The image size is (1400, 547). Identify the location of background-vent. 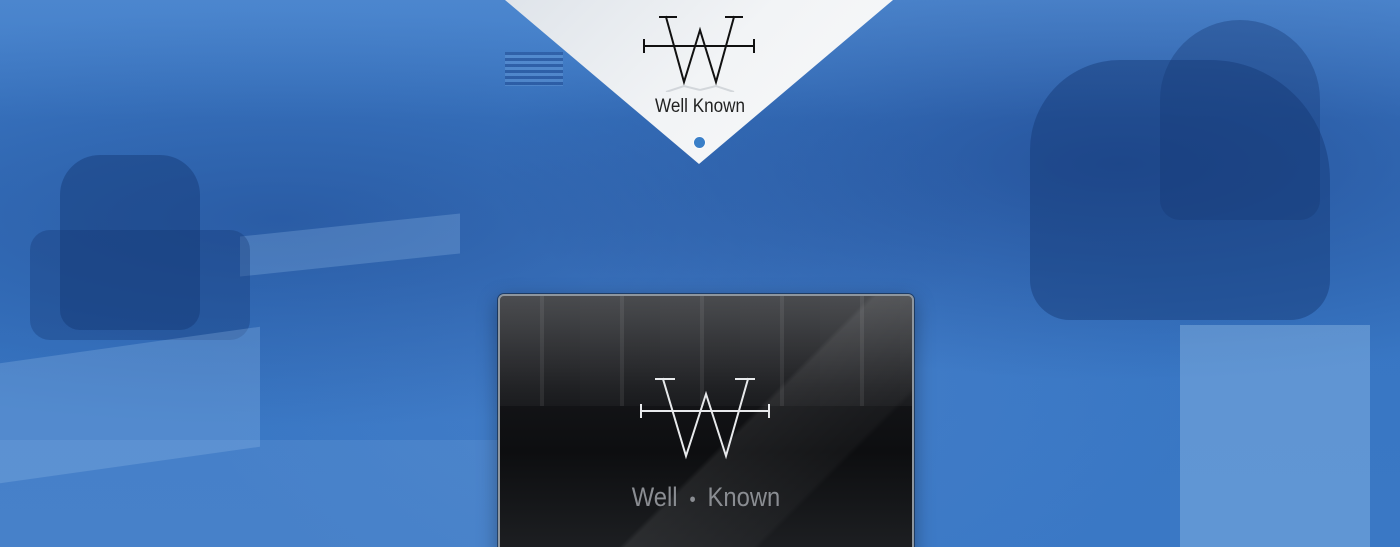
(534, 69).